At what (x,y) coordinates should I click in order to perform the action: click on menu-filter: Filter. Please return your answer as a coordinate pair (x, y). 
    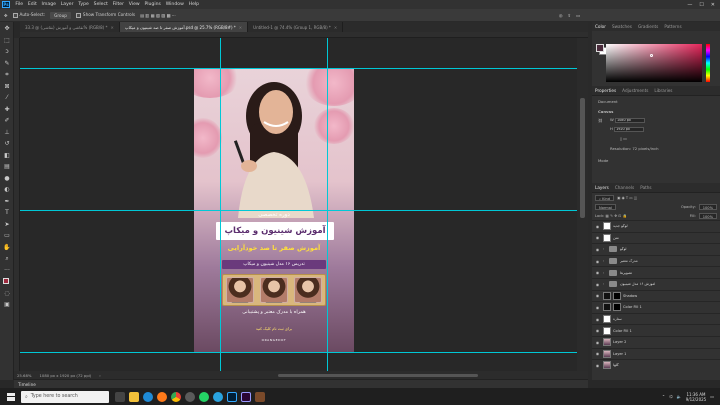
    Looking at the image, I should click on (118, 4).